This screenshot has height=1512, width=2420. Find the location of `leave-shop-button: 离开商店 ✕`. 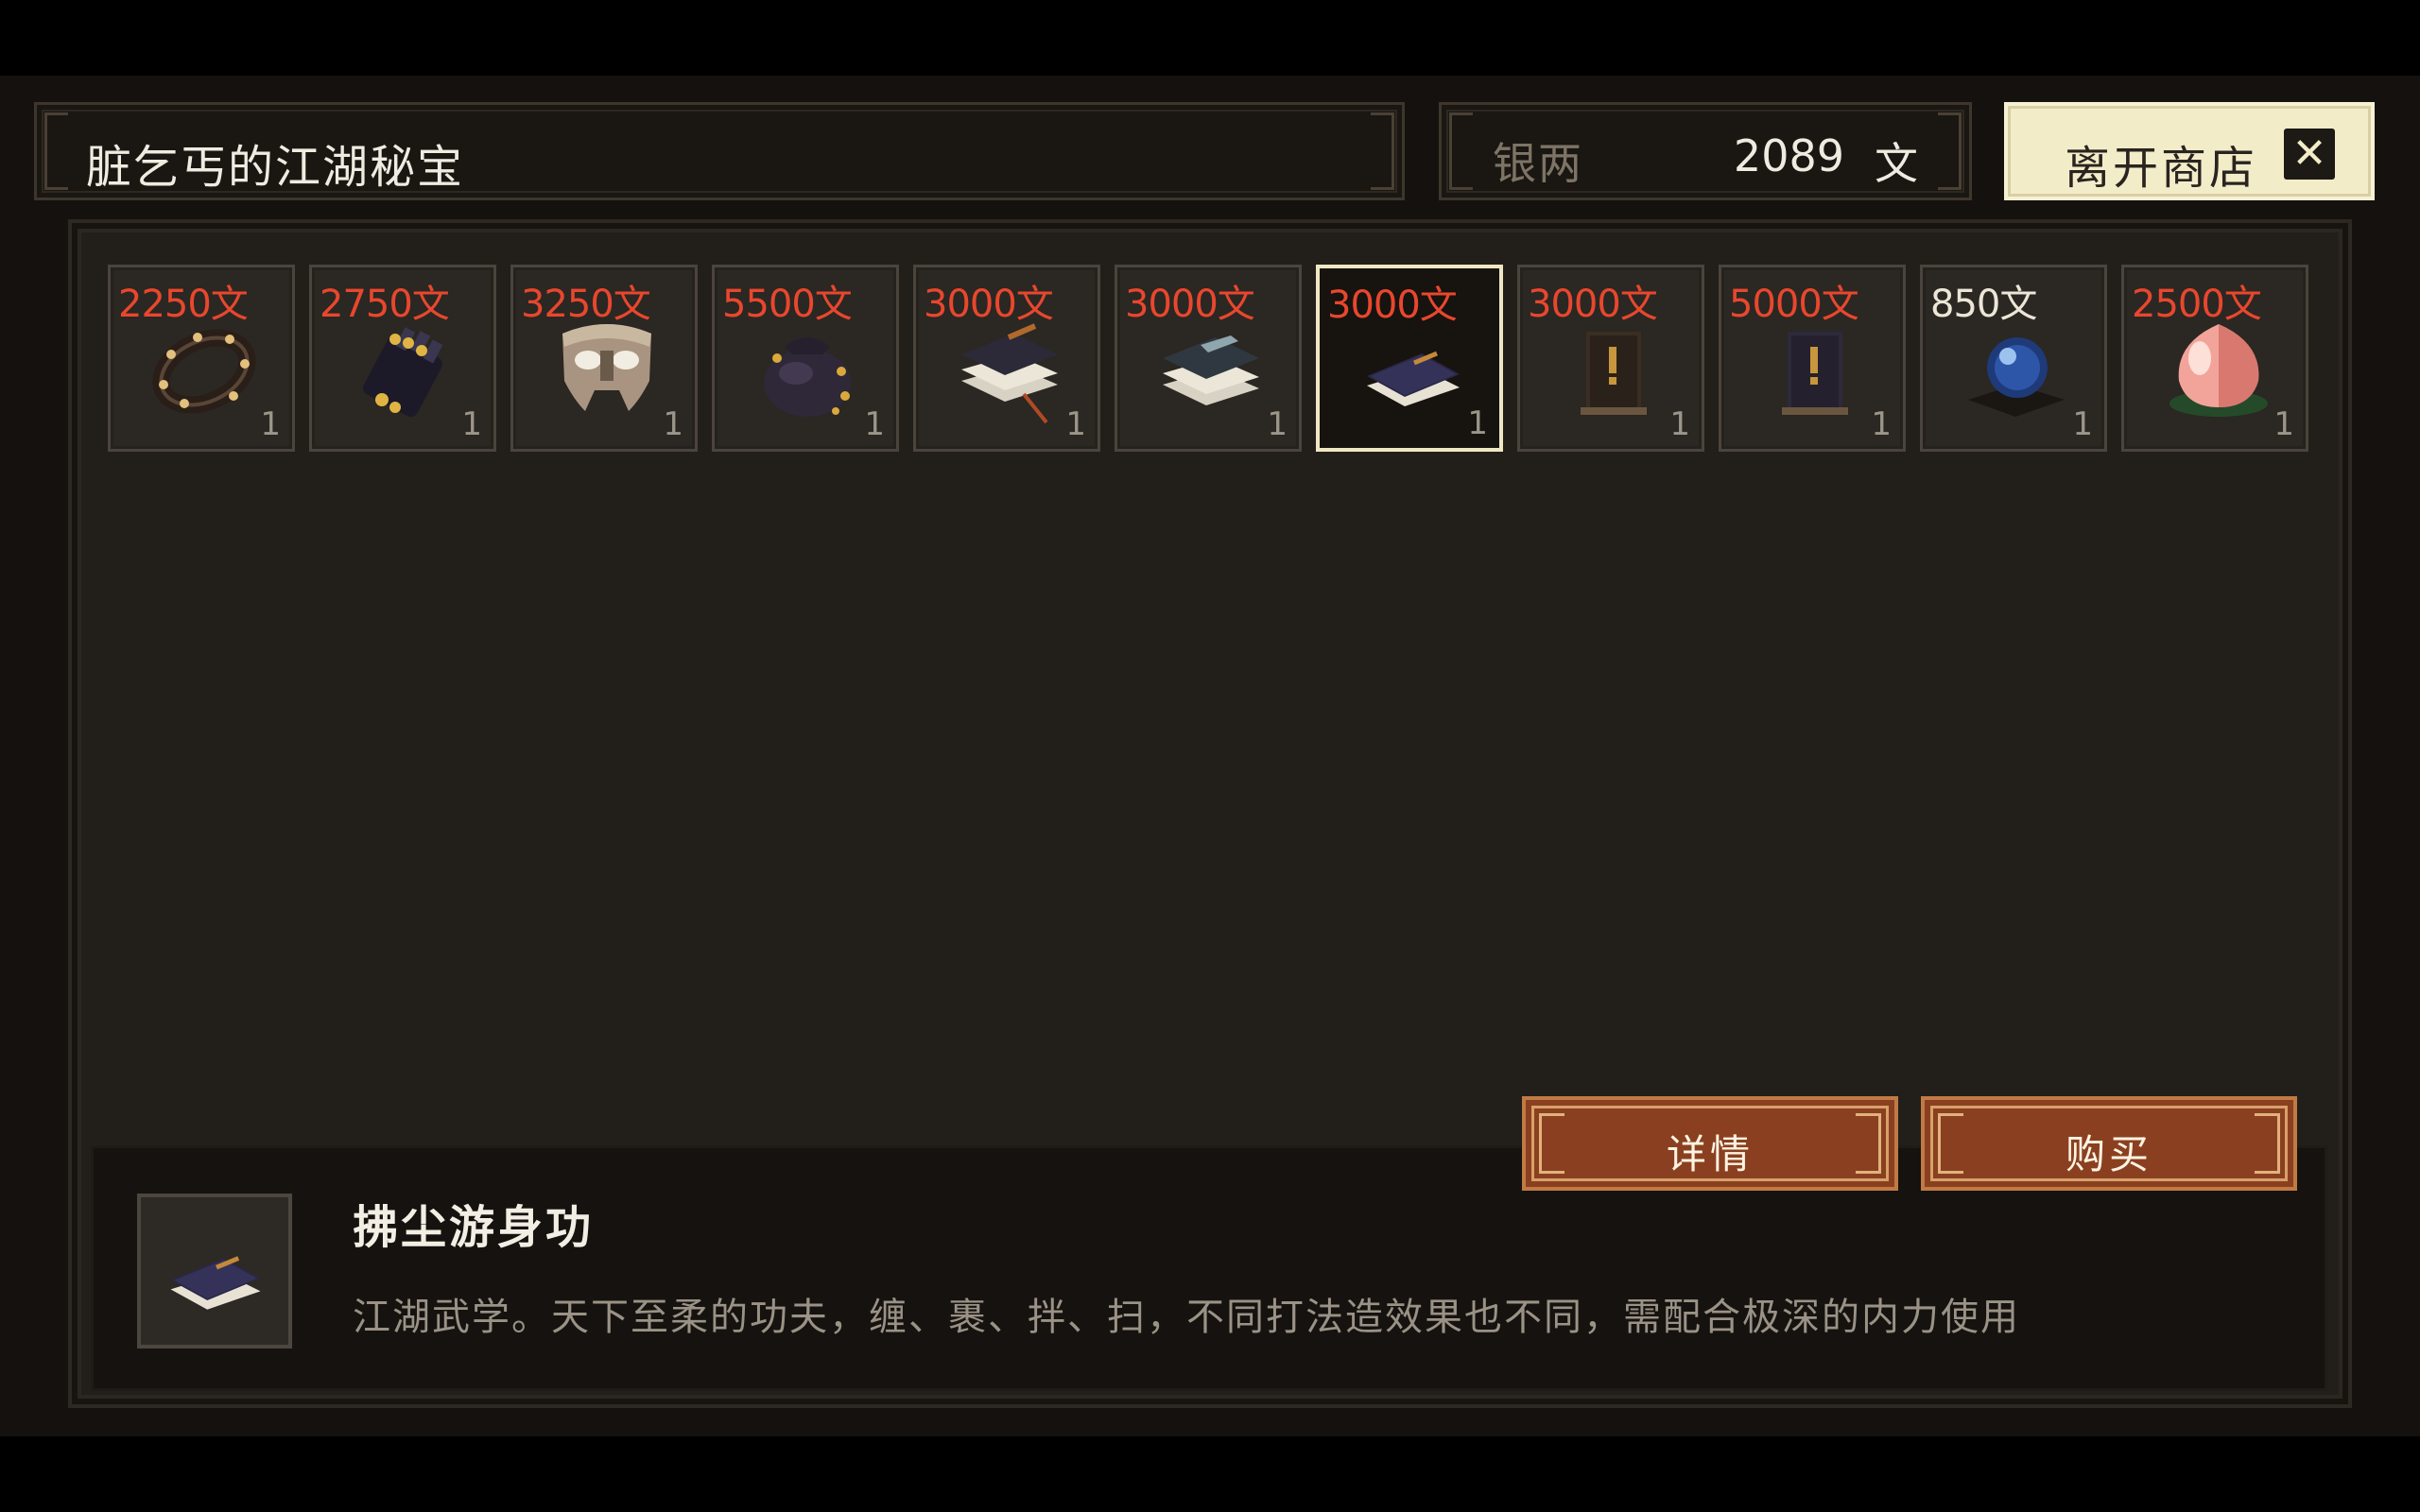

leave-shop-button: 离开商店 ✕ is located at coordinates (2189, 151).